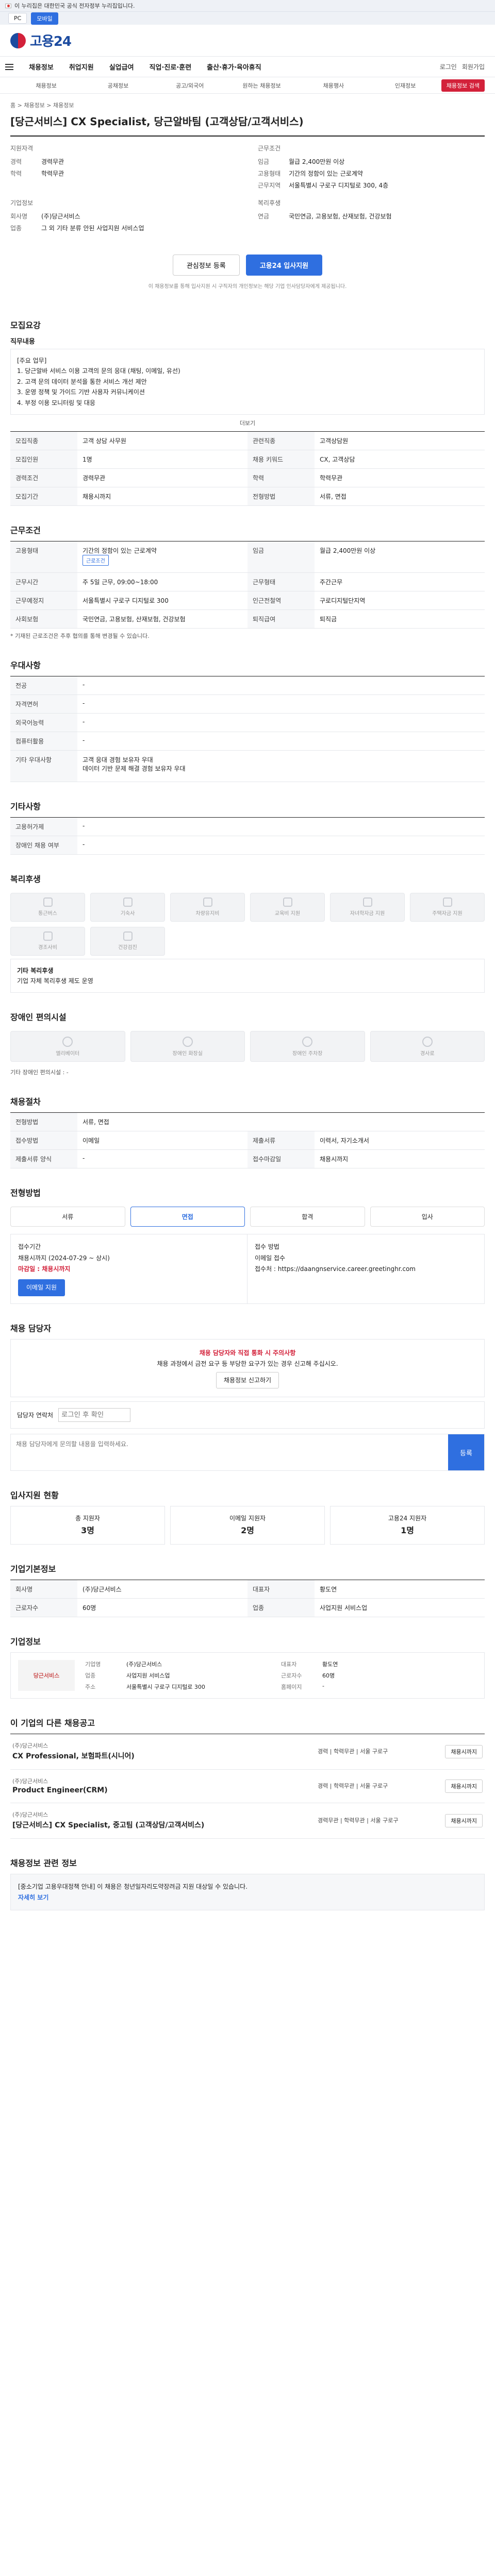 This screenshot has height=2576, width=495. Describe the element at coordinates (348, 550) in the screenshot. I see `field-value: 월급 2,400만원 이상` at that location.